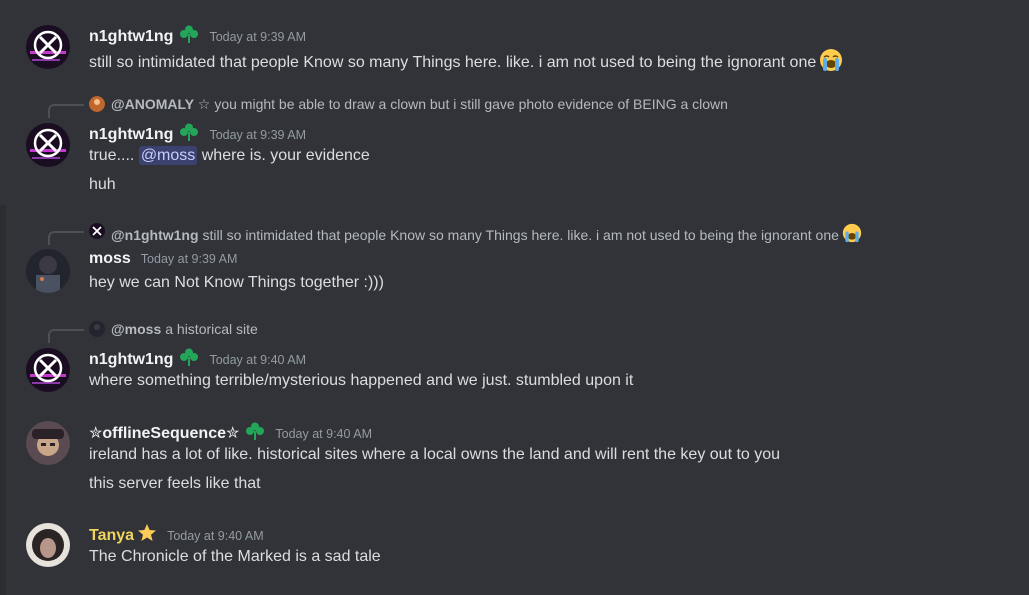  What do you see at coordinates (111, 535) in the screenshot?
I see `username-text: Tanya` at bounding box center [111, 535].